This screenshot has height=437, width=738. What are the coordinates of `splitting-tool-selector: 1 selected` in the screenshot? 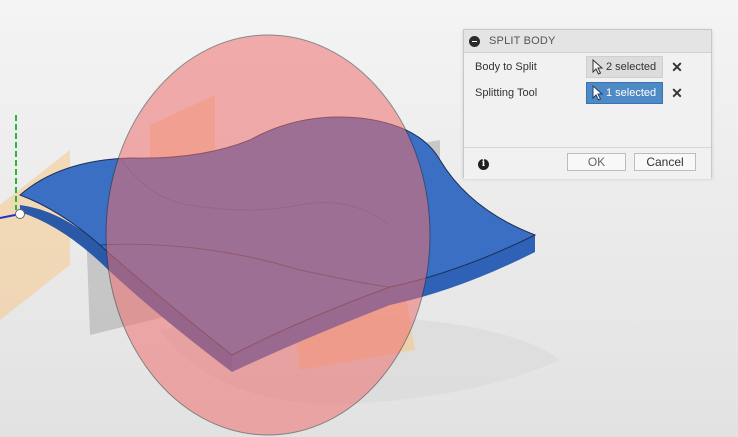 It's located at (624, 93).